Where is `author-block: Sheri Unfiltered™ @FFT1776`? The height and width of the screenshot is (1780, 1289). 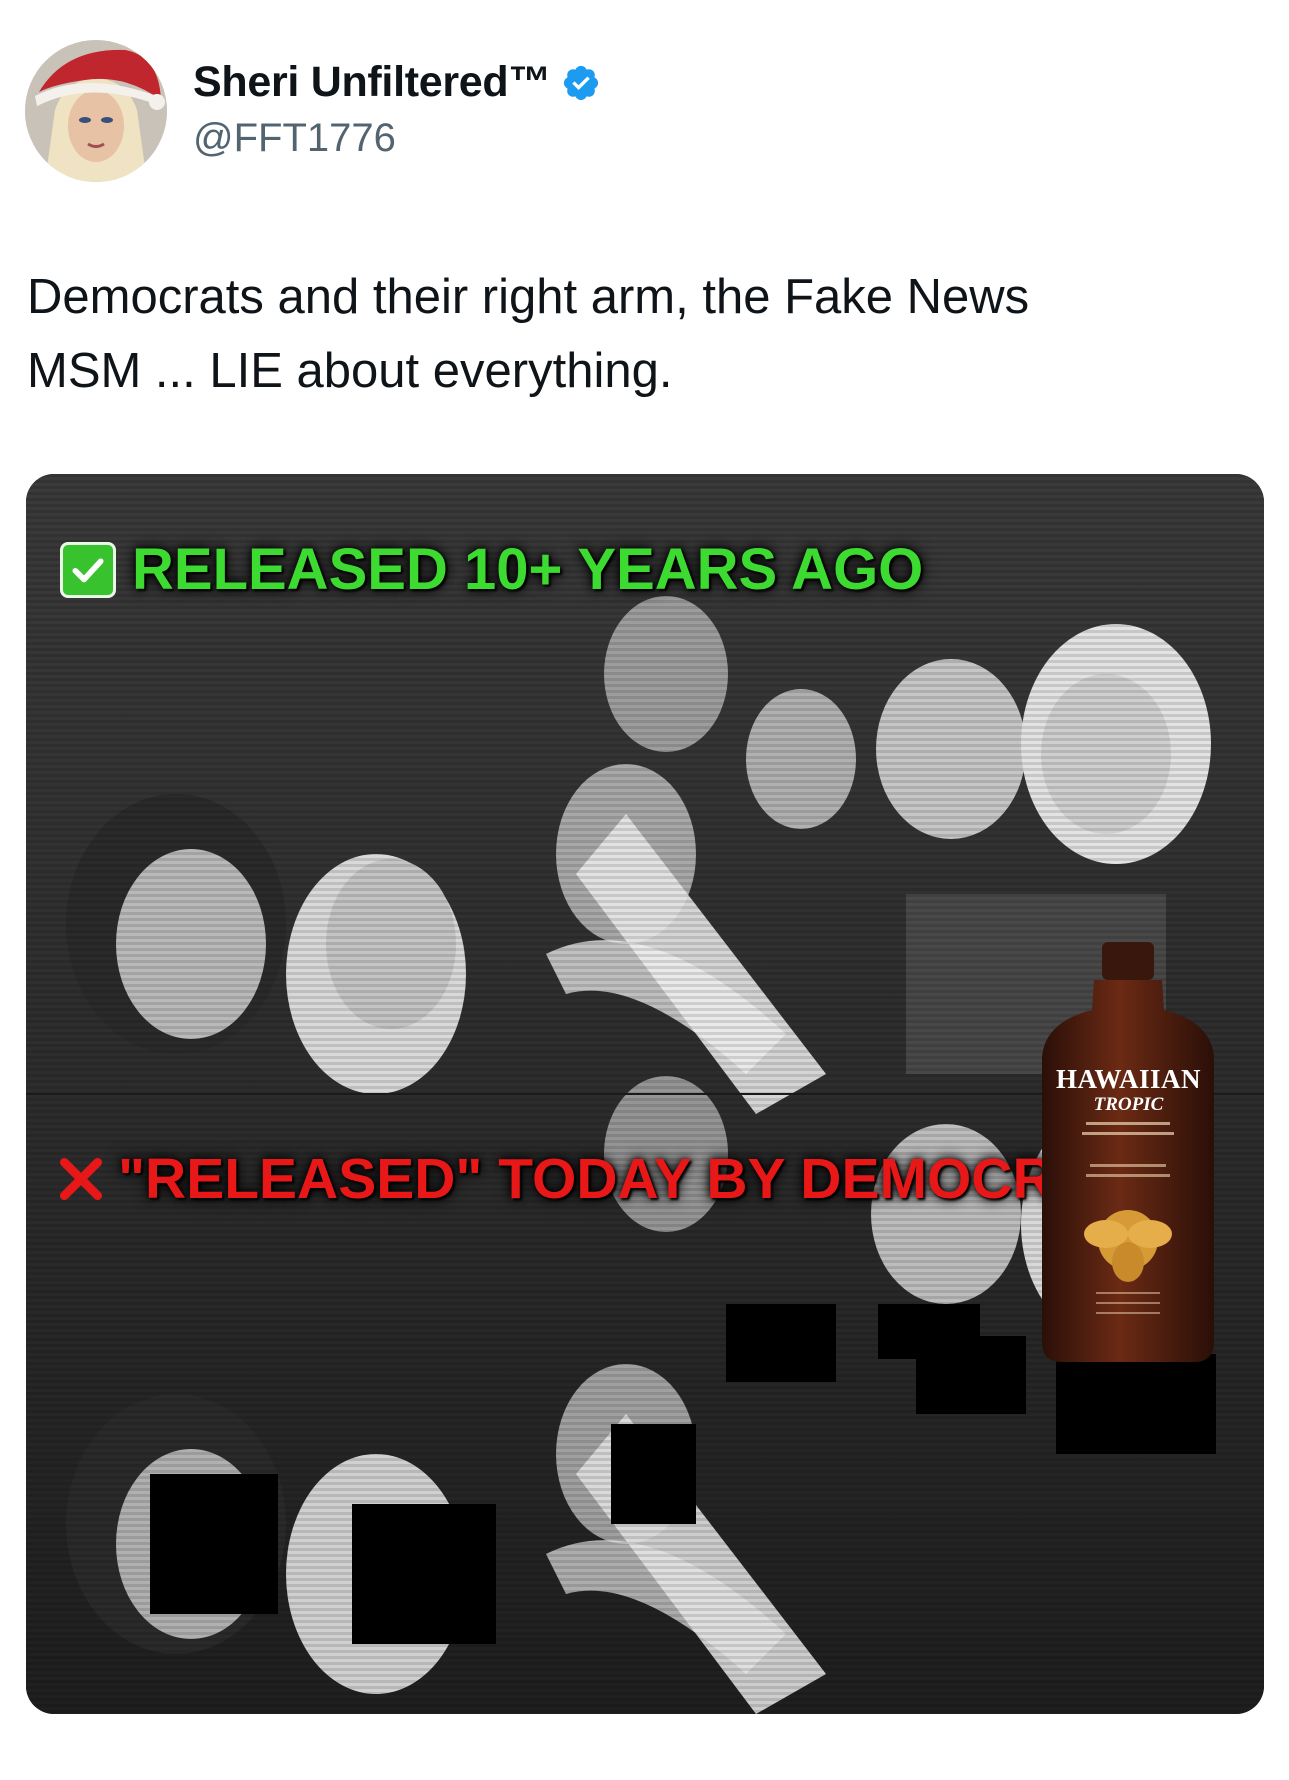
author-block: Sheri Unfiltered™ @FFT1776 is located at coordinates (397, 107).